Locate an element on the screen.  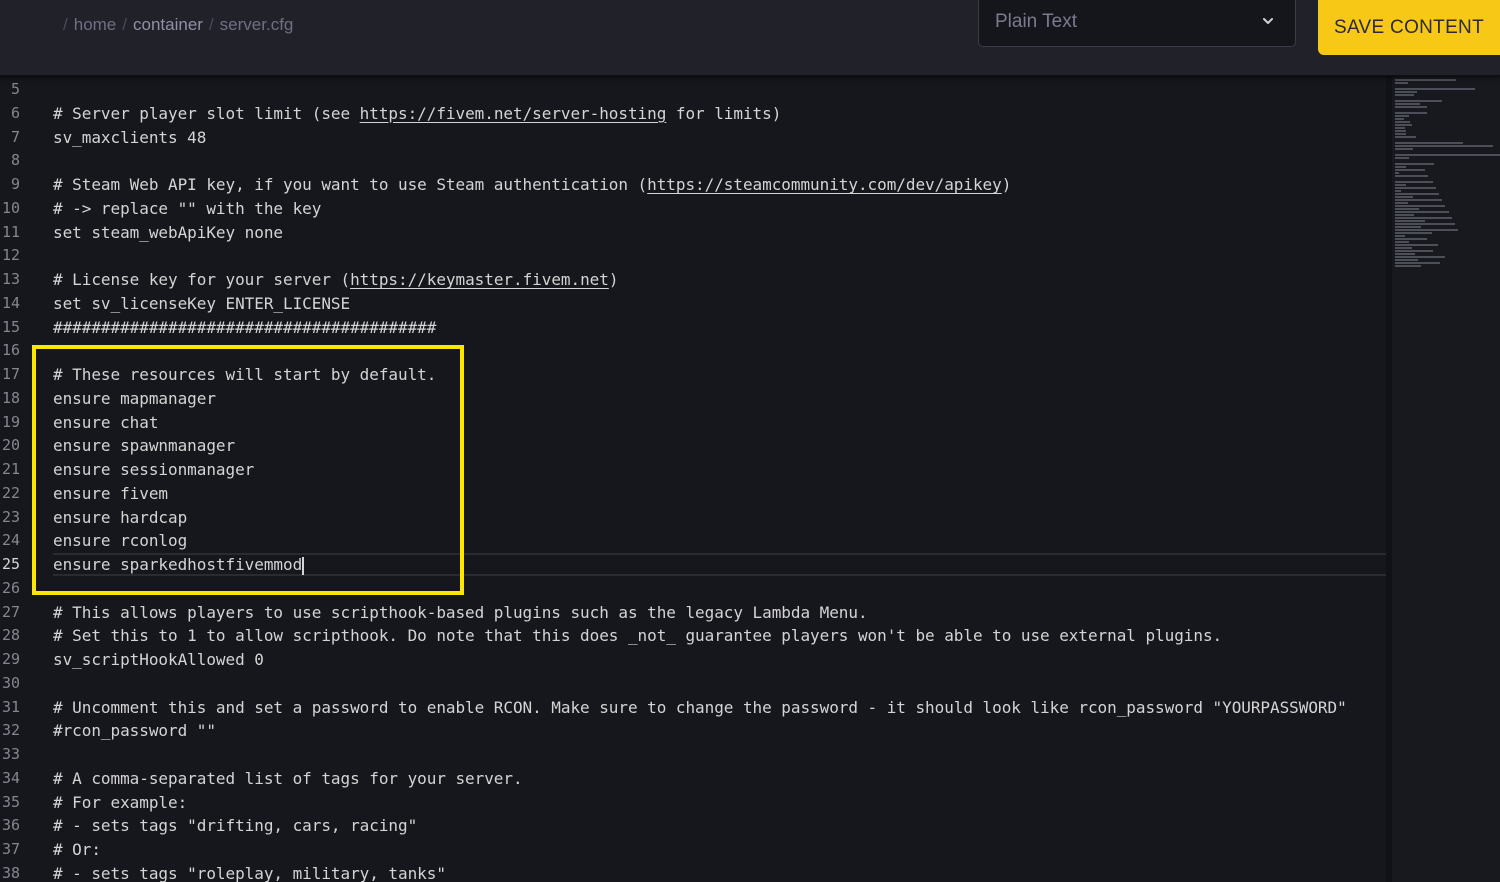
line-number: 8 is located at coordinates (15, 160).